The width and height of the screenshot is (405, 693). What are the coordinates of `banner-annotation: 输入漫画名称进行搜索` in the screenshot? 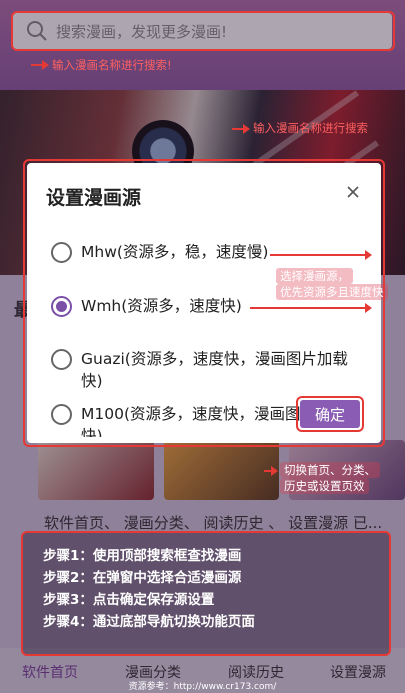 It's located at (310, 128).